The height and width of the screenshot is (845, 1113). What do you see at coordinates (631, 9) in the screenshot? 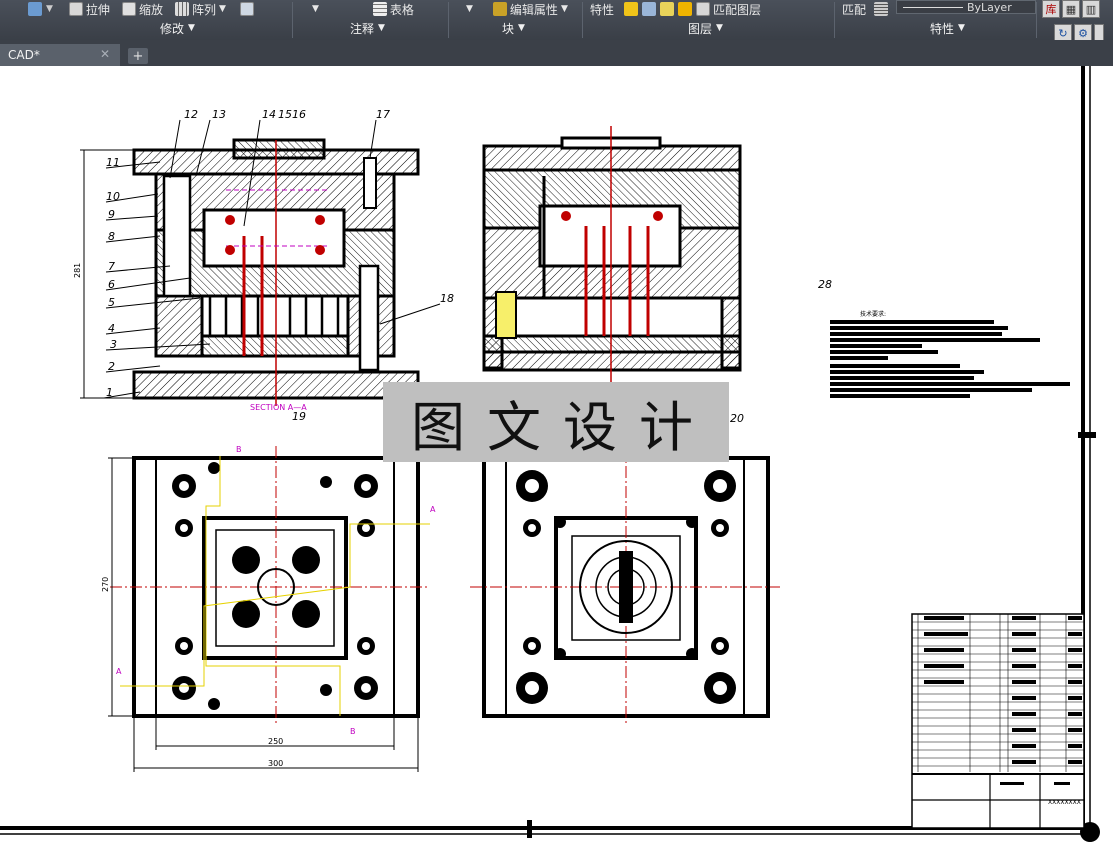
I see `layer-freeze-icon` at bounding box center [631, 9].